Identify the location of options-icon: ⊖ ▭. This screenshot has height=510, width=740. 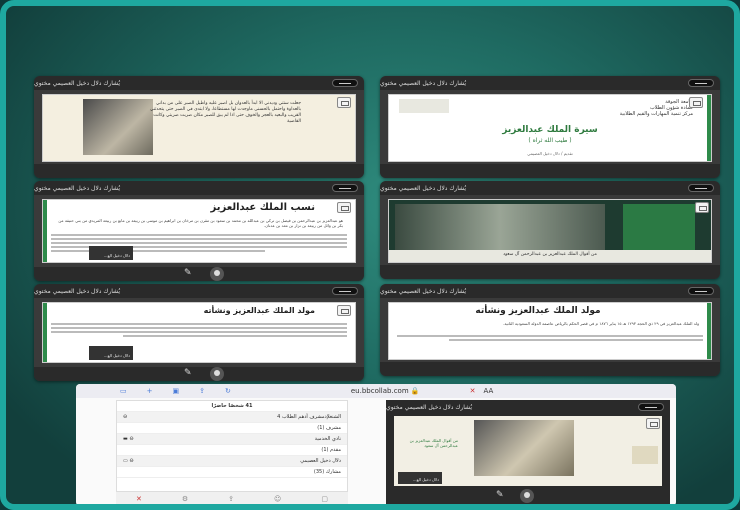
(128, 461).